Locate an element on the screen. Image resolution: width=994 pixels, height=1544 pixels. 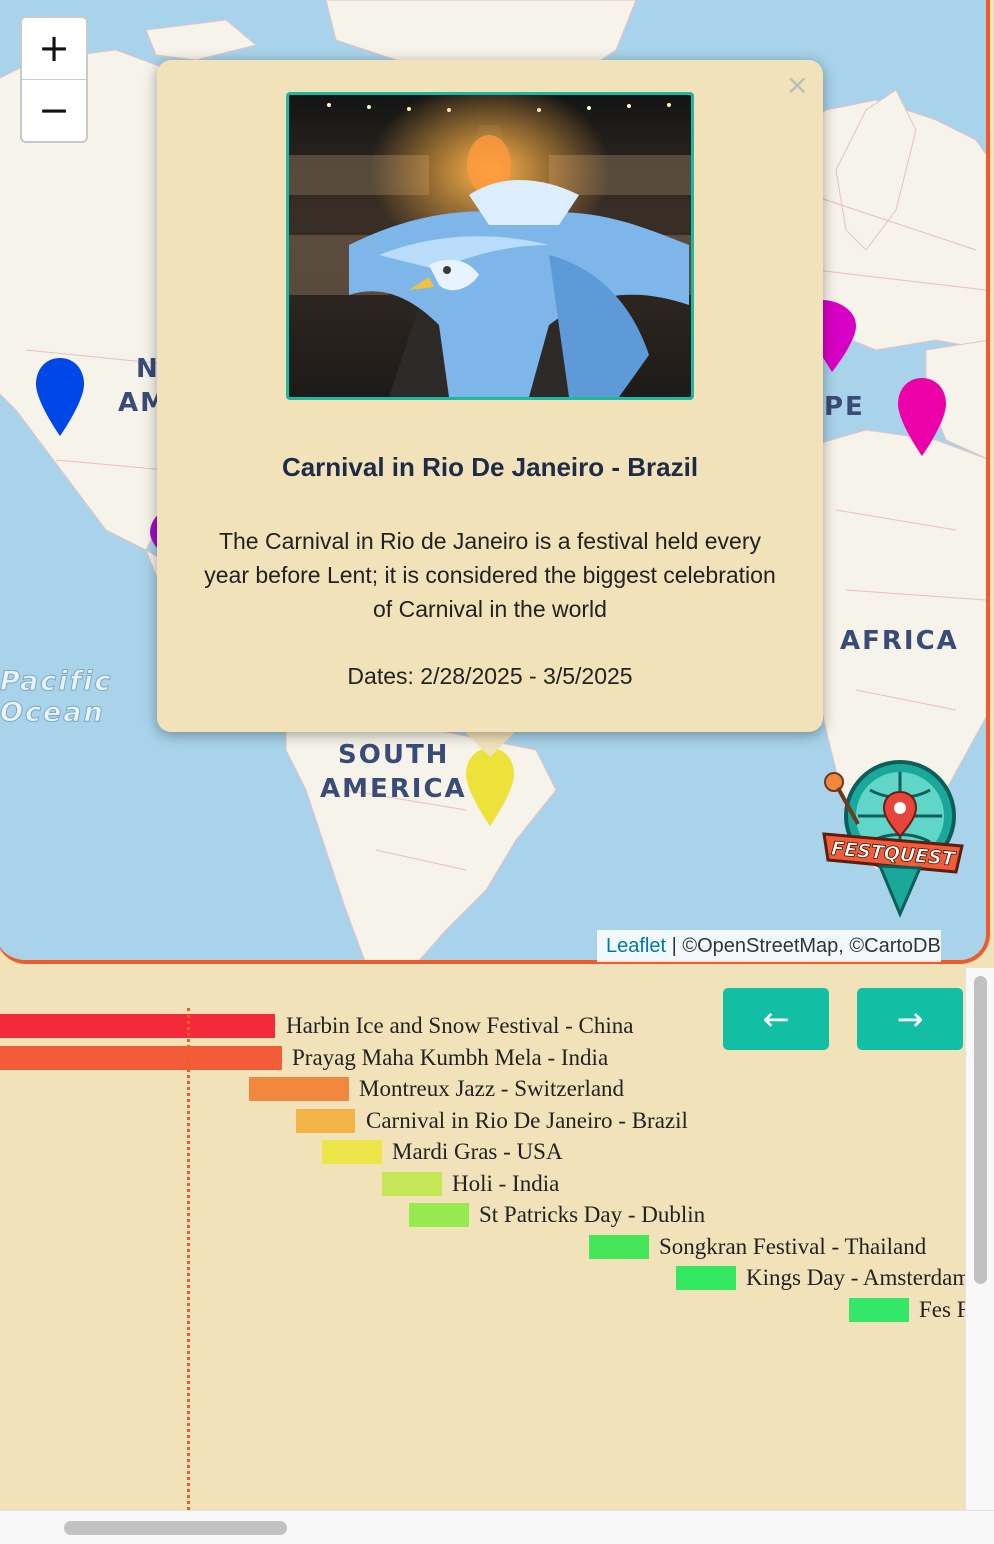
timeline-prev-button: ← is located at coordinates (776, 1019).